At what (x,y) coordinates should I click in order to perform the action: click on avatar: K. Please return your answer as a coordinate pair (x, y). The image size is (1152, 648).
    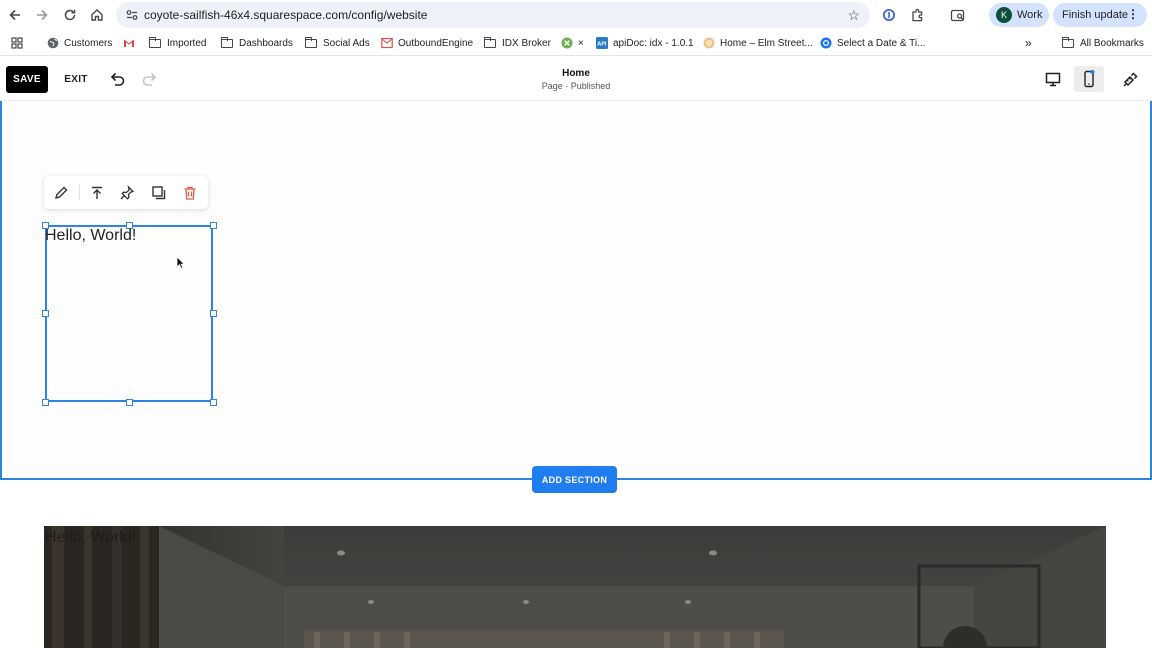
    Looking at the image, I should click on (1004, 15).